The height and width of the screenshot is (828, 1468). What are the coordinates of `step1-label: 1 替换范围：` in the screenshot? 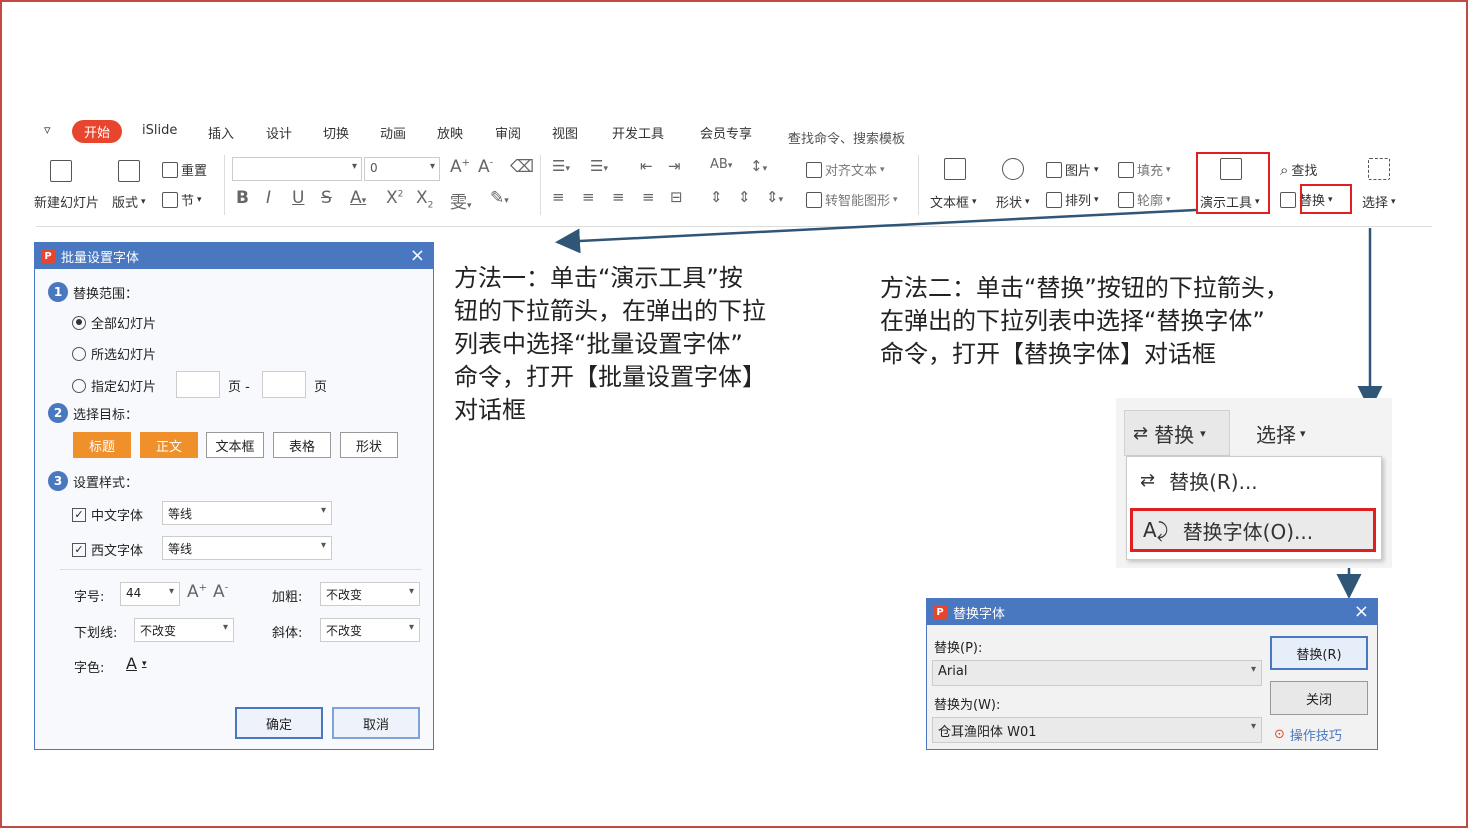 It's located at (93, 292).